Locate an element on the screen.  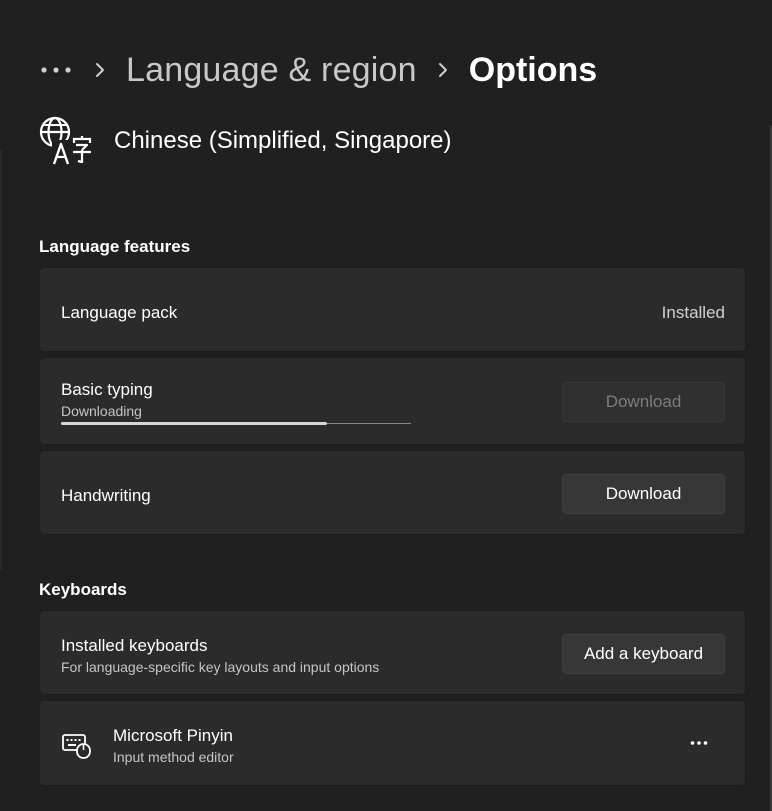
keyboard-item-microsoft-pinyin: Microsoft Pinyin Input method editor is located at coordinates (392, 743).